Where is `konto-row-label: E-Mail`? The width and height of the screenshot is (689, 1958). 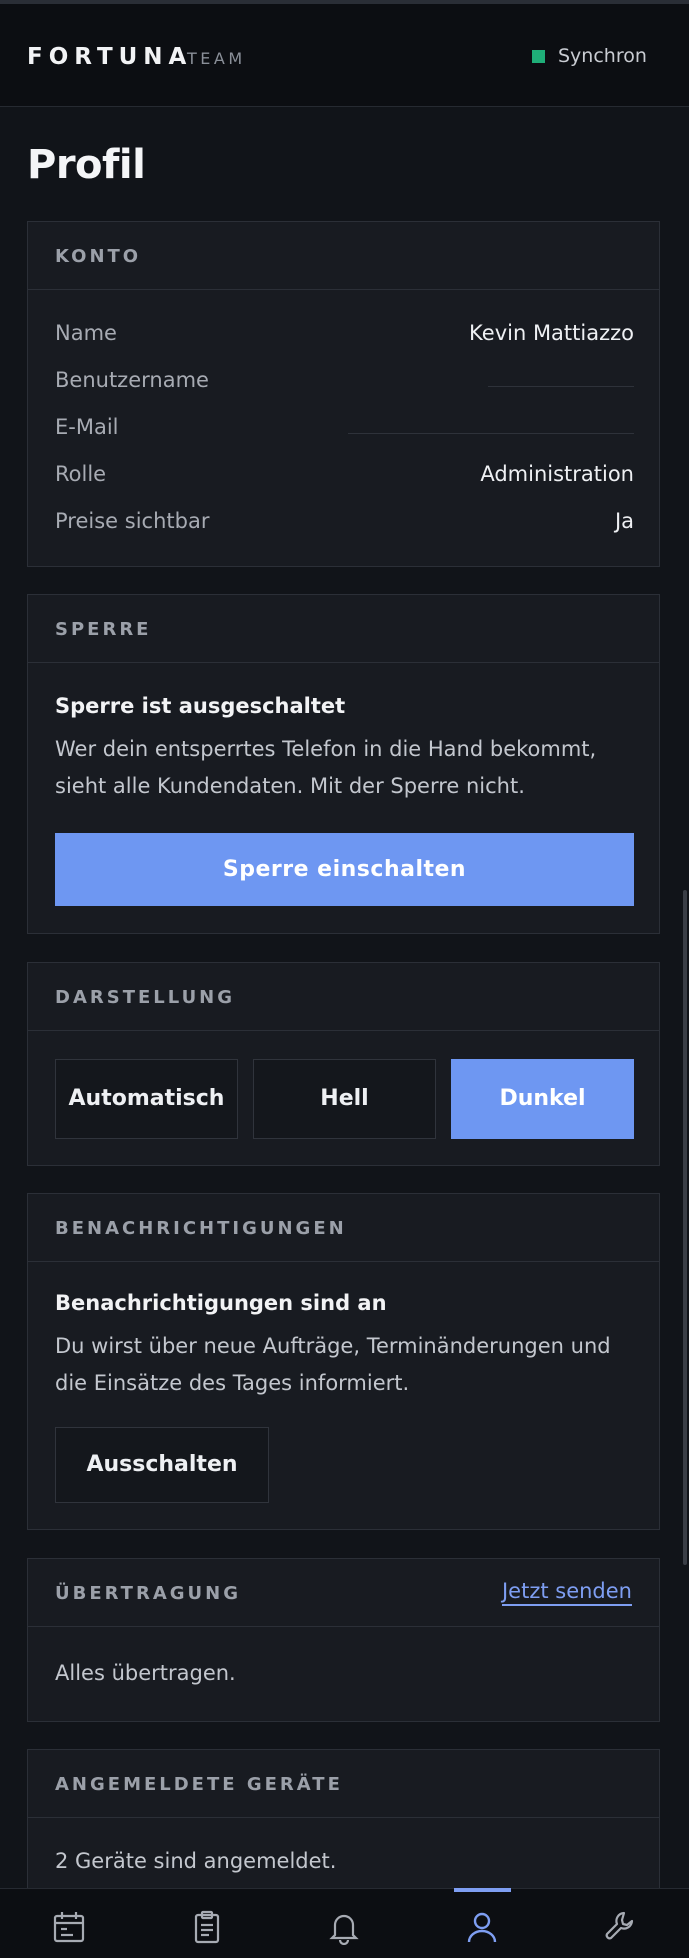 konto-row-label: E-Mail is located at coordinates (87, 427).